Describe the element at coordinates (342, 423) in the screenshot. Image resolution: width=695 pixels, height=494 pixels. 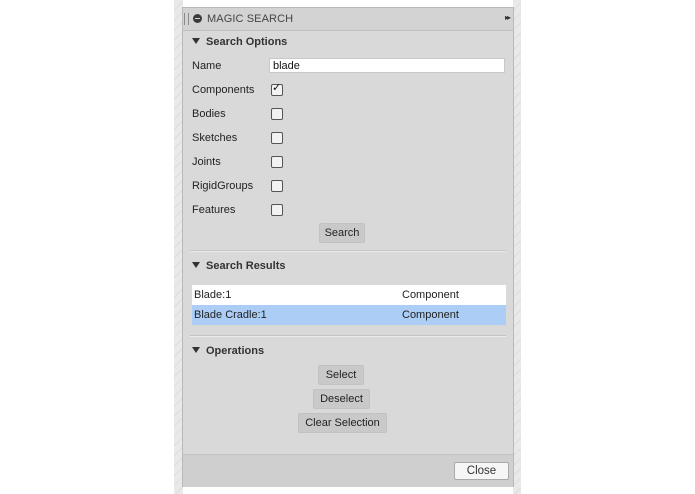
I see `clear-selection-button: Clear Selection` at that location.